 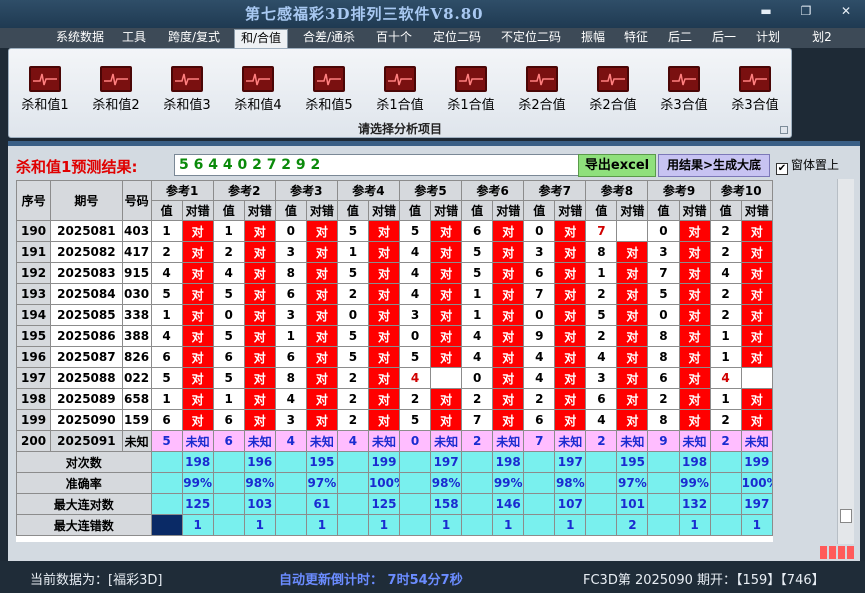 What do you see at coordinates (187, 84) in the screenshot?
I see `ribbon-button: 杀和值3` at bounding box center [187, 84].